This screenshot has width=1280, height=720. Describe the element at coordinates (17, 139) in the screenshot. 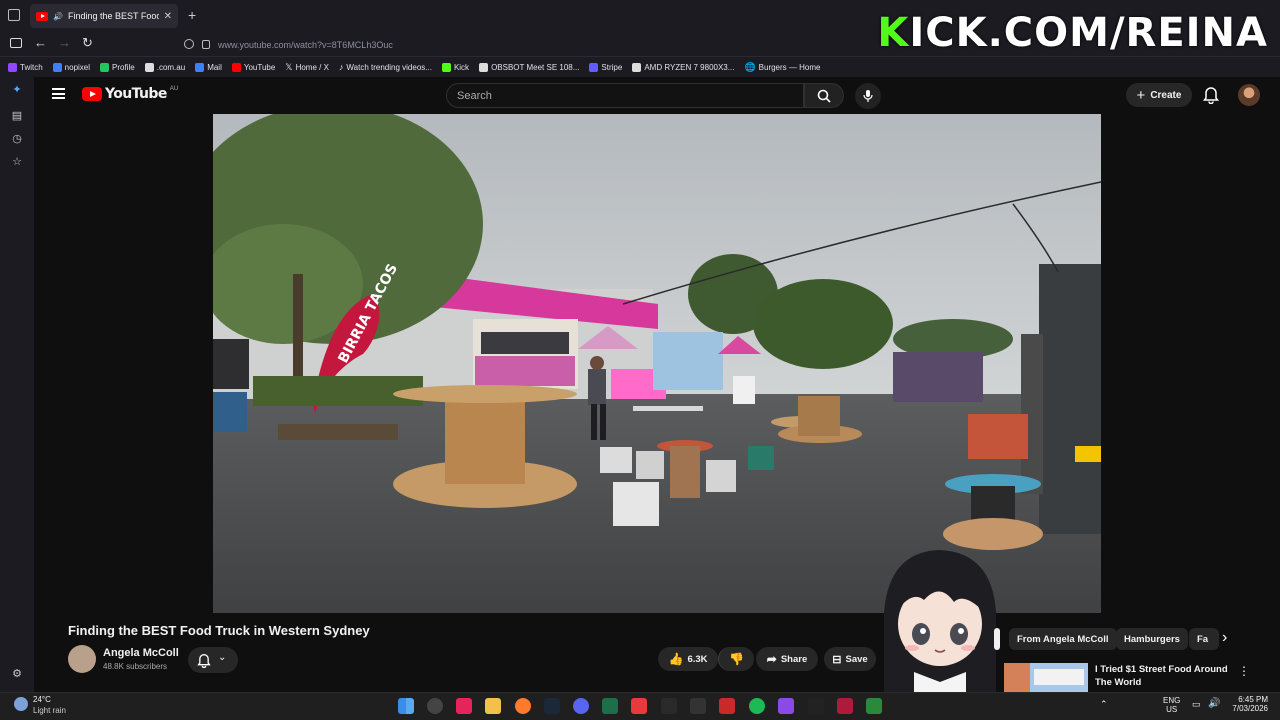

I see `clock-icon: ◷` at that location.